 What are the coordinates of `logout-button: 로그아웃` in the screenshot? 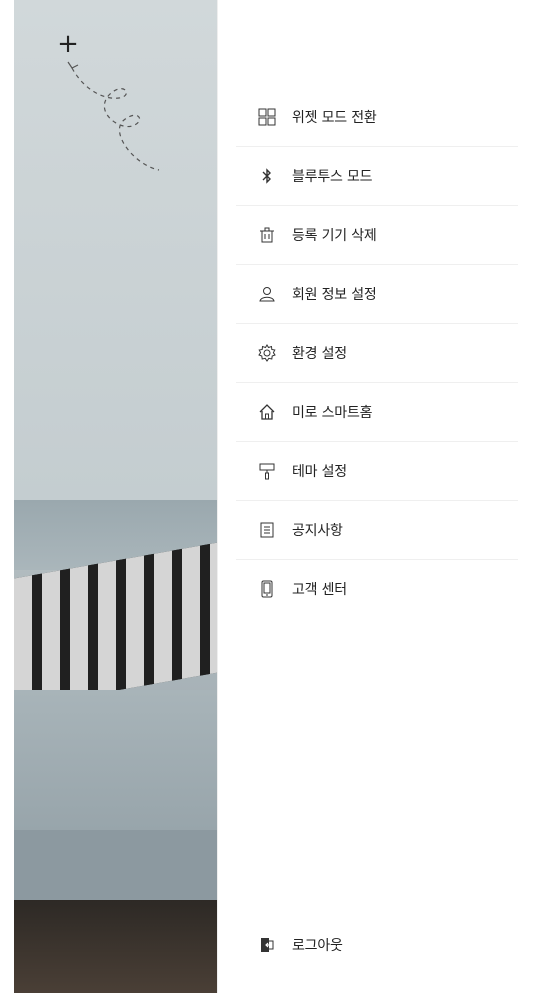 It's located at (299, 945).